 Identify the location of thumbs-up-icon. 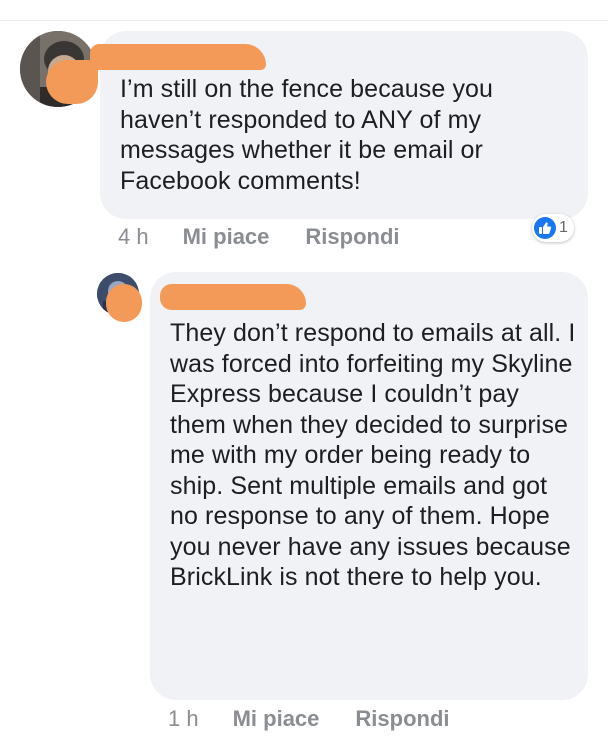
(545, 228).